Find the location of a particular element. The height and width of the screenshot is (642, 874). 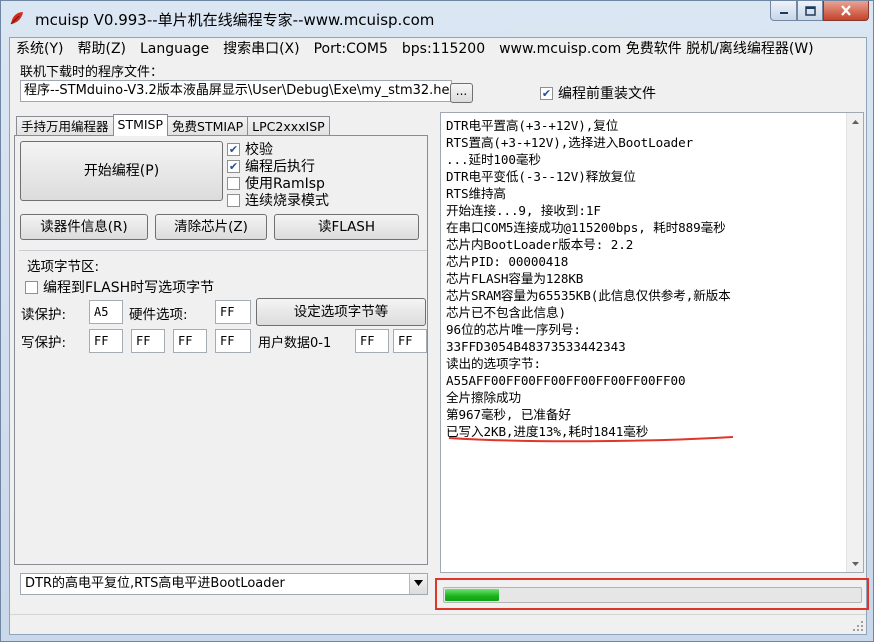

resize-grip-icon is located at coordinates (858, 626).